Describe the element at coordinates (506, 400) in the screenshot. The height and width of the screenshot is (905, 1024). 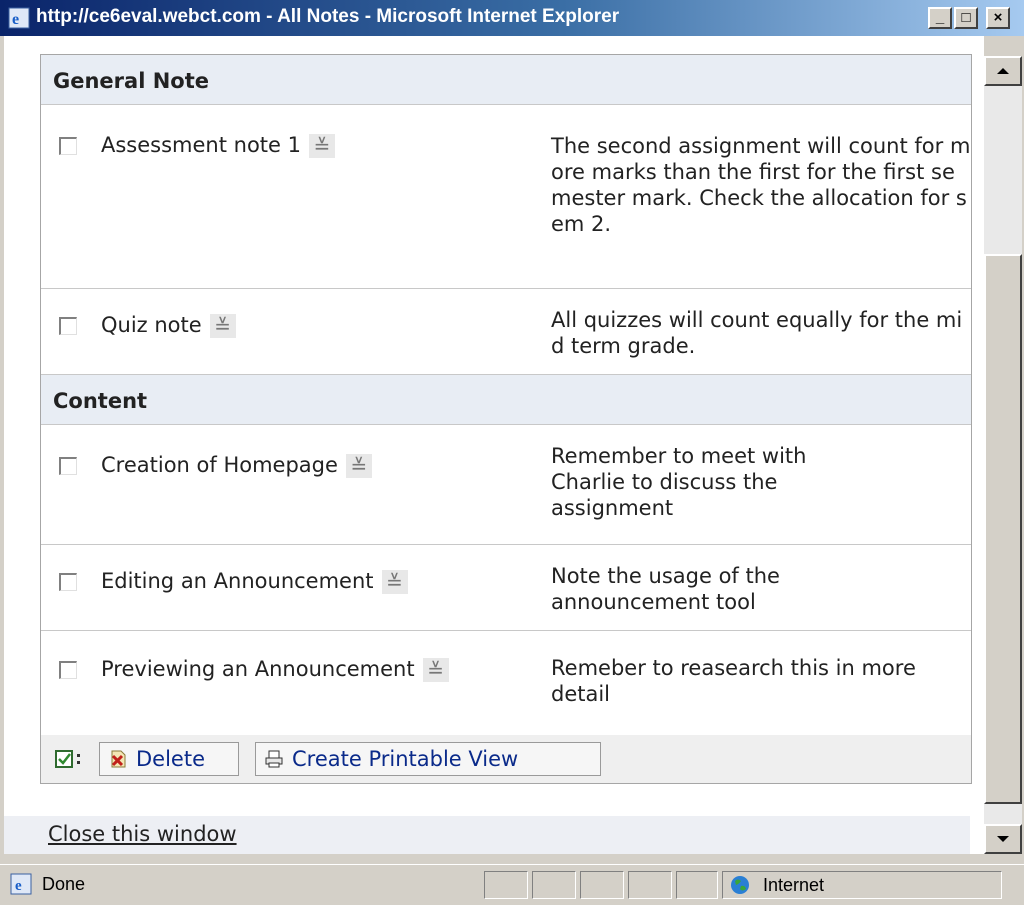
I see `section-header-content: Content` at that location.